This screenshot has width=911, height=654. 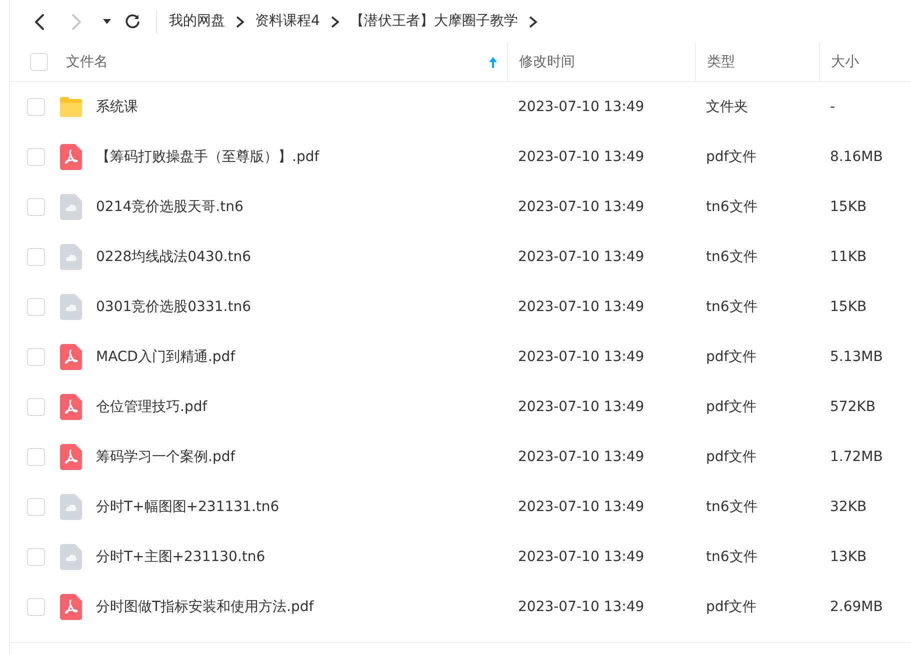 What do you see at coordinates (117, 107) in the screenshot?
I see `file-name: 系统课` at bounding box center [117, 107].